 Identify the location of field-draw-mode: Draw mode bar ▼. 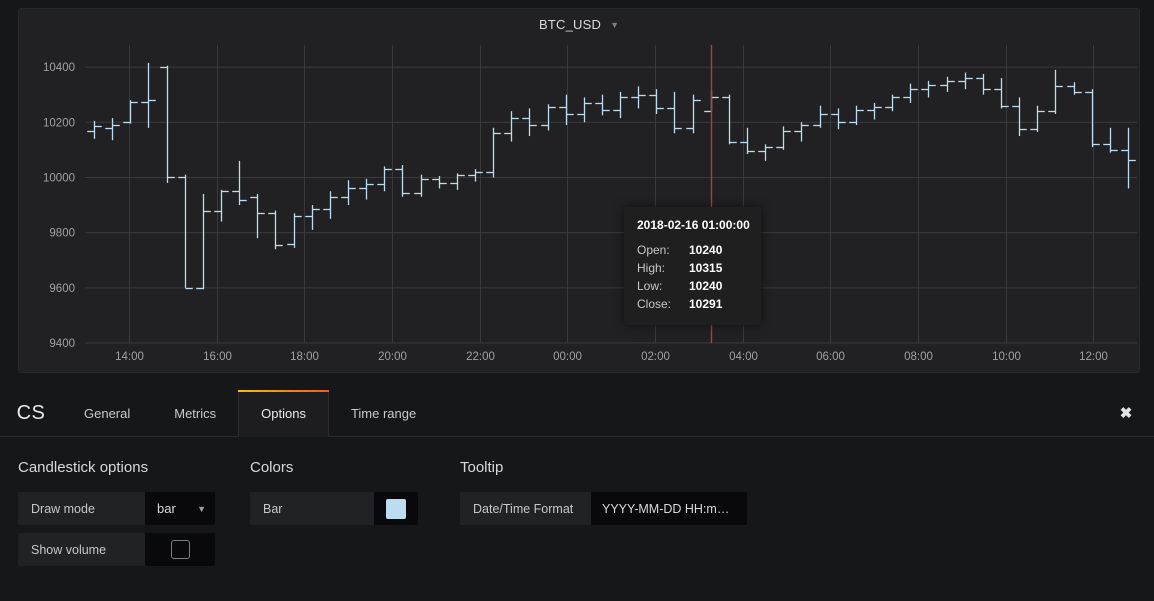
(134, 508).